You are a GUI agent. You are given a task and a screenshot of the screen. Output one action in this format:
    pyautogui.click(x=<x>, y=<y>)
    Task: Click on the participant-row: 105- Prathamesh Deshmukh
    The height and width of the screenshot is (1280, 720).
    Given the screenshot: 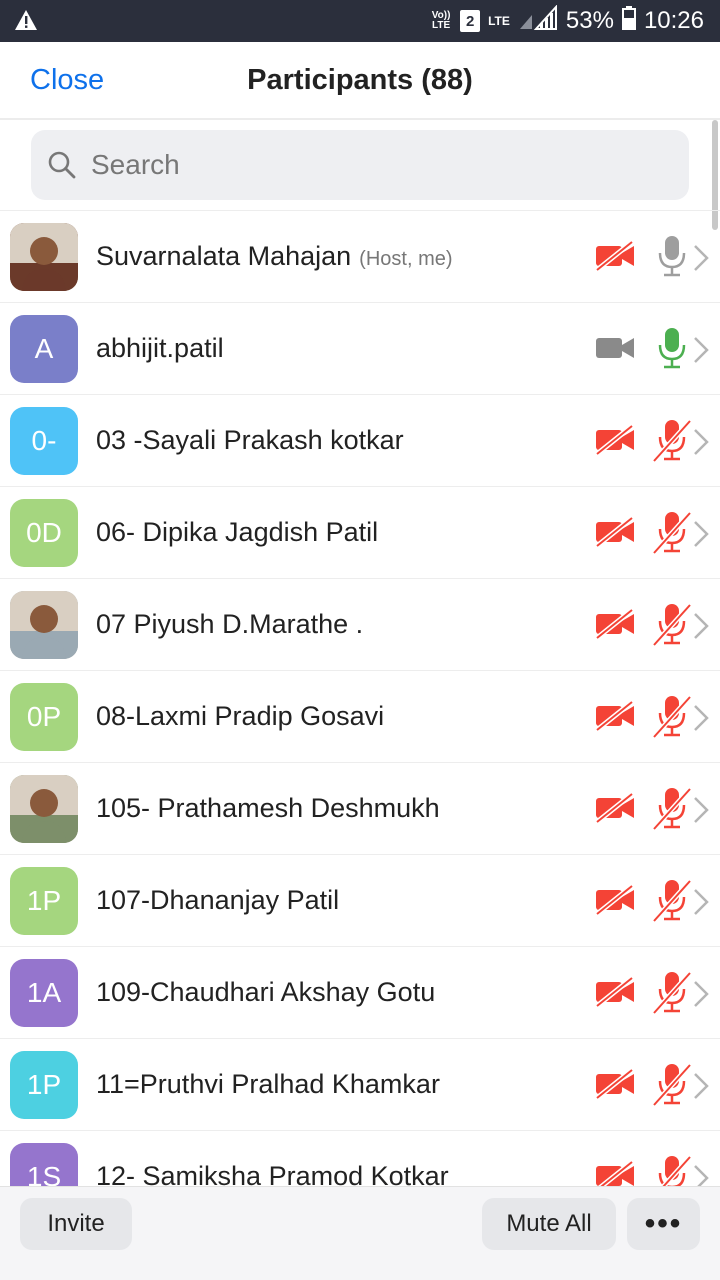 What is the action you would take?
    pyautogui.click(x=360, y=808)
    